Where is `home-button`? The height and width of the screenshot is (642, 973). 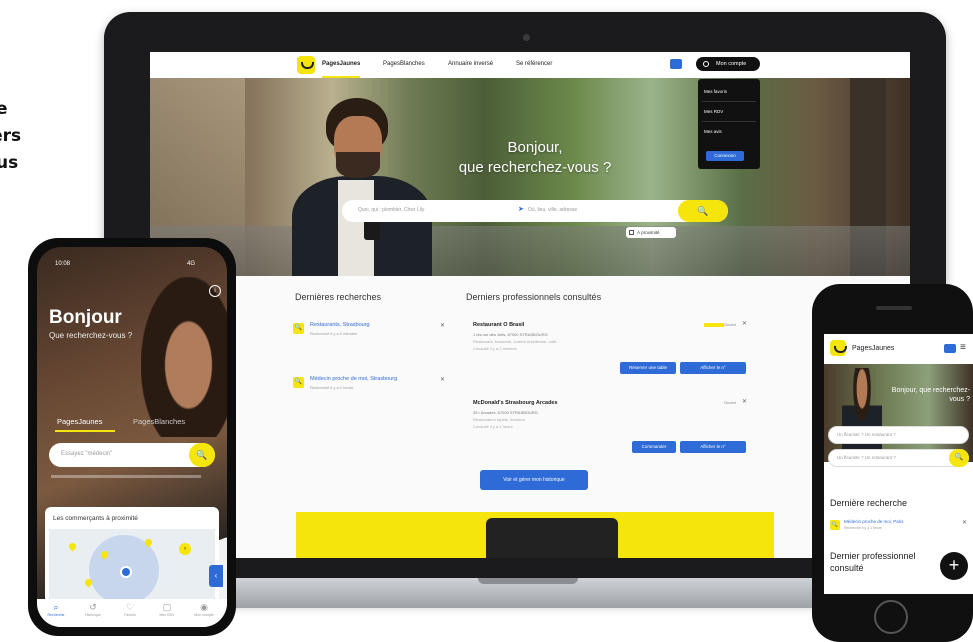
home-button is located at coordinates (891, 617).